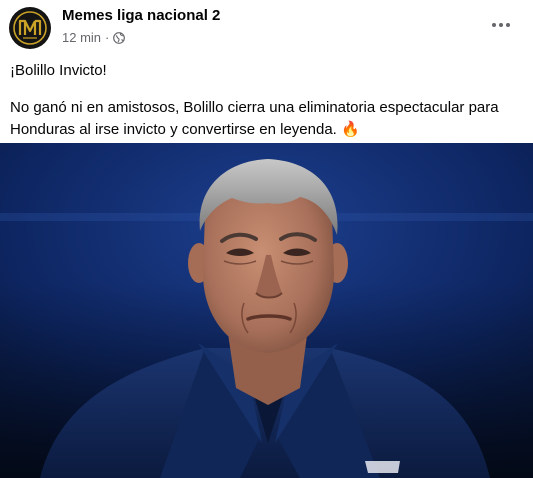  Describe the element at coordinates (58, 70) in the screenshot. I see `post-headline: ¡Bolillo Invicto!` at that location.